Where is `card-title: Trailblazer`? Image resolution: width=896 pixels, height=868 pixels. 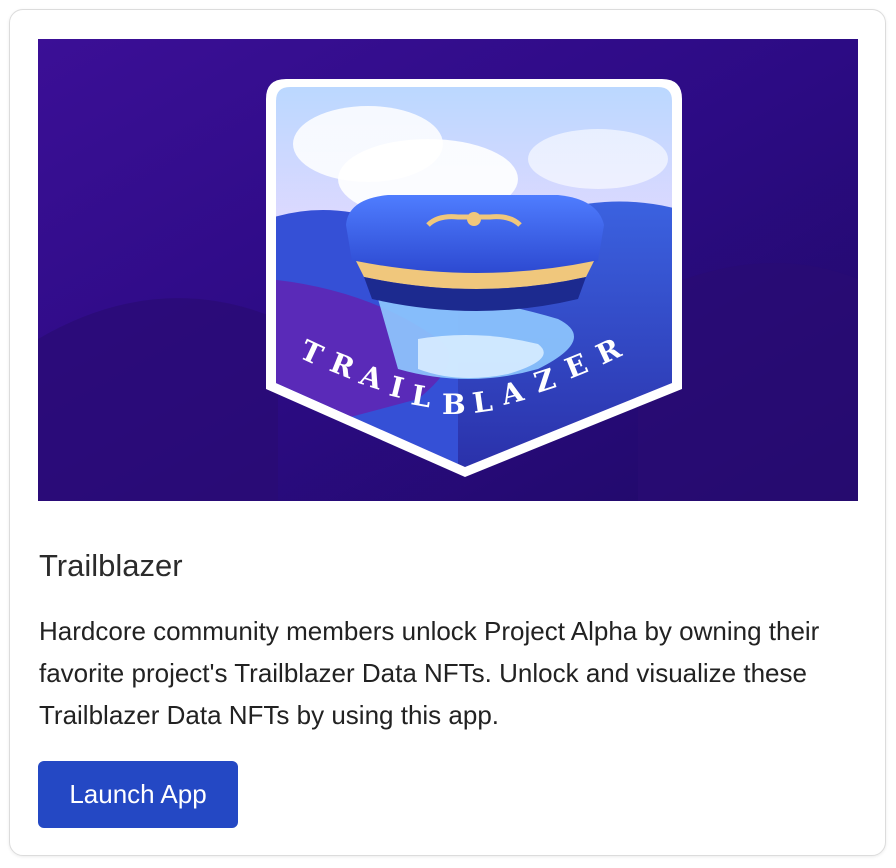
card-title: Trailblazer is located at coordinates (111, 565).